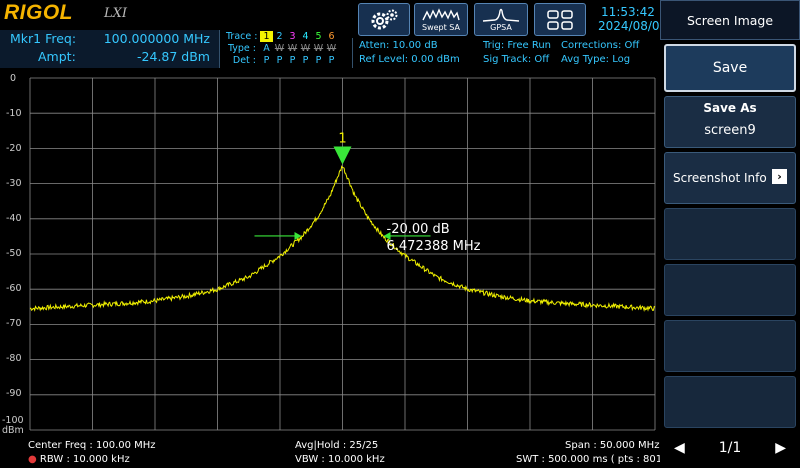  I want to click on gpsa-icon, so click(501, 15).